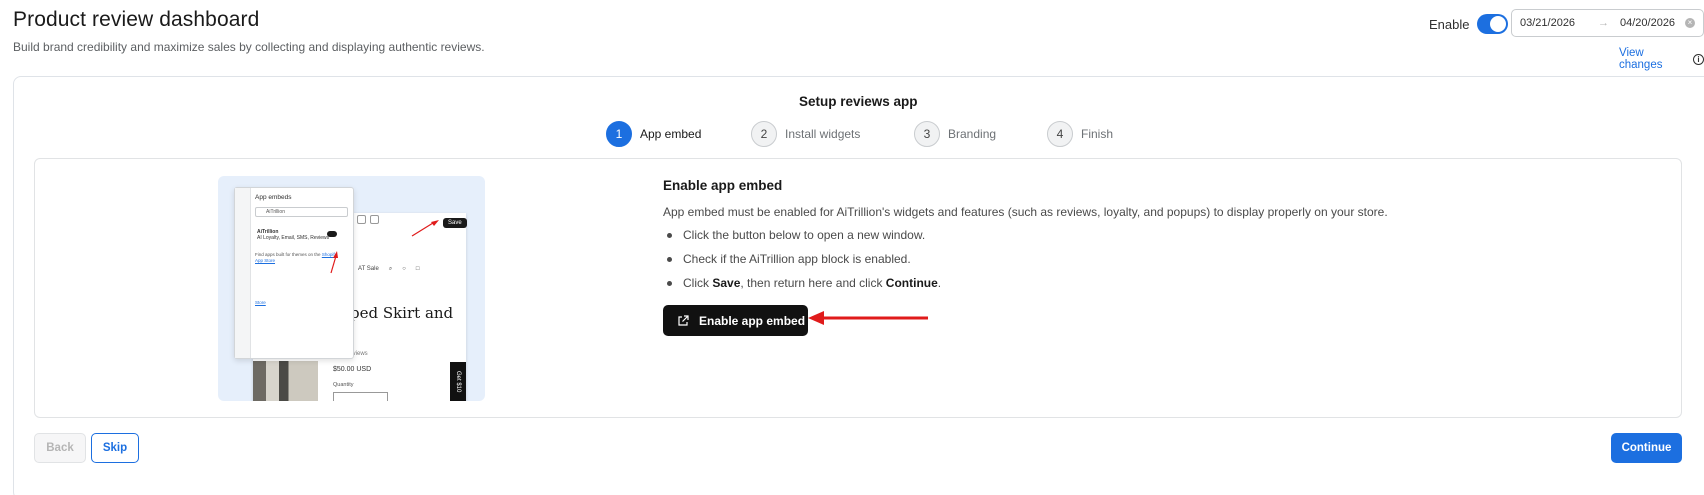 Image resolution: width=1704 pixels, height=495 pixels. I want to click on clear-date-icon: ×, so click(1690, 23).